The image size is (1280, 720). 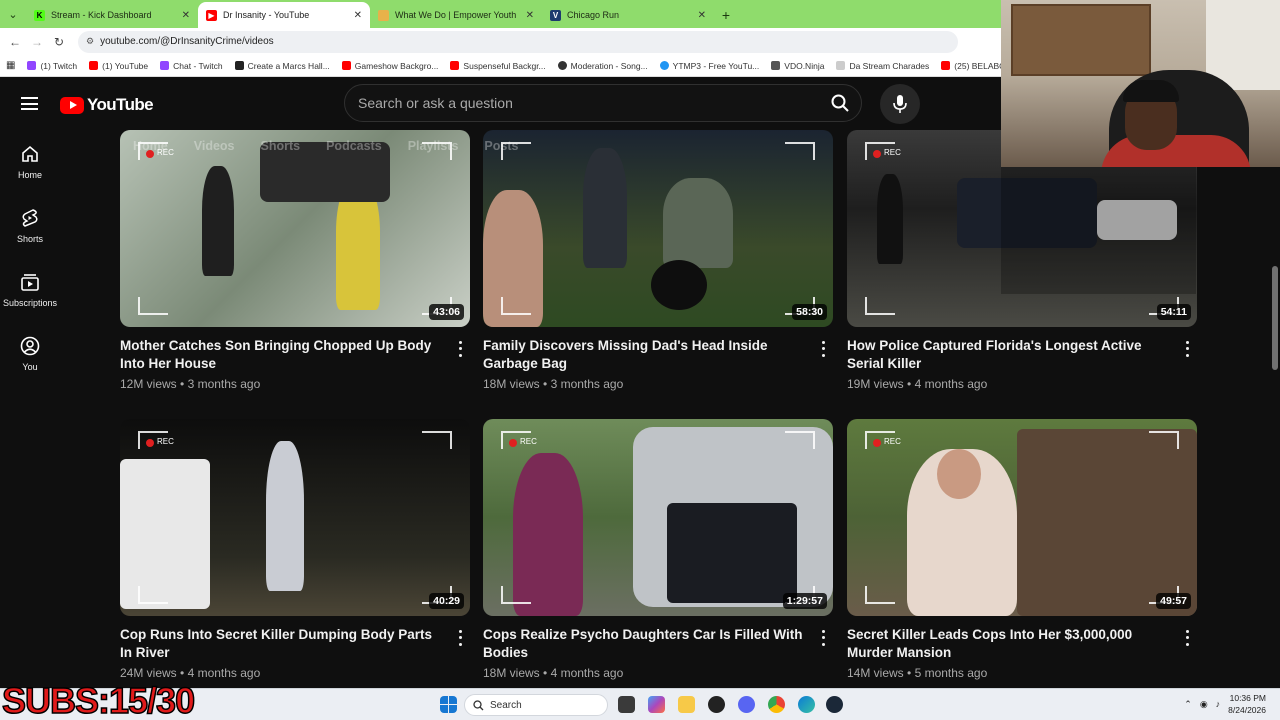 I want to click on tab-playlists: Playlists, so click(x=433, y=146).